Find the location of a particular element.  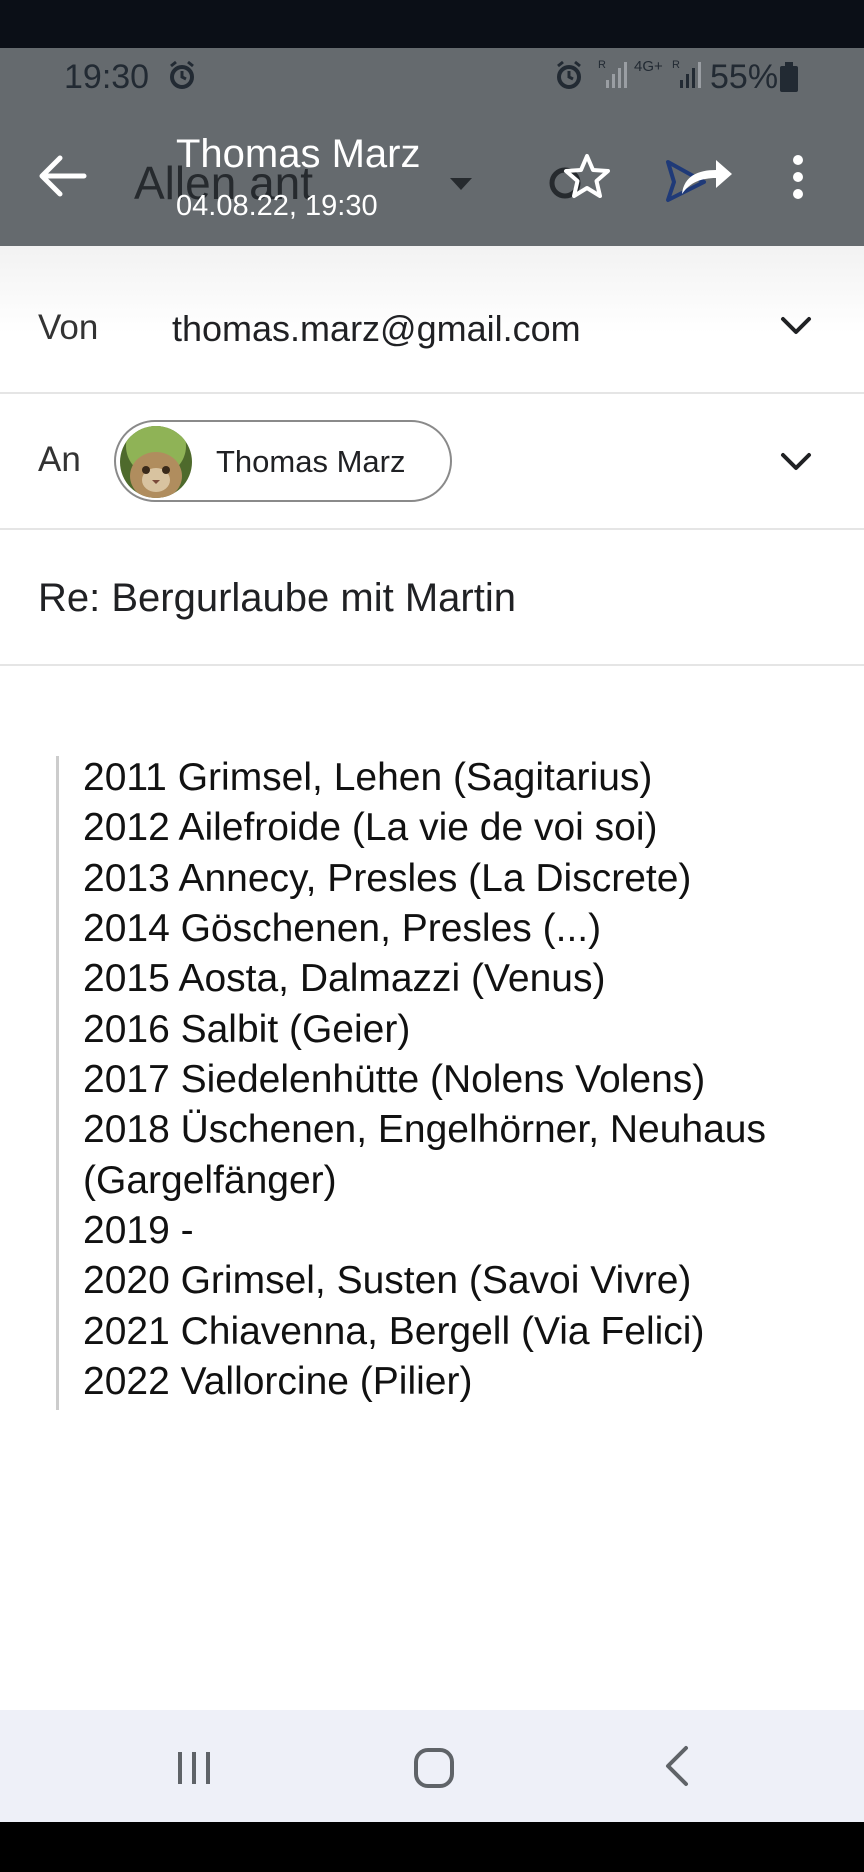

avatar is located at coordinates (156, 462).